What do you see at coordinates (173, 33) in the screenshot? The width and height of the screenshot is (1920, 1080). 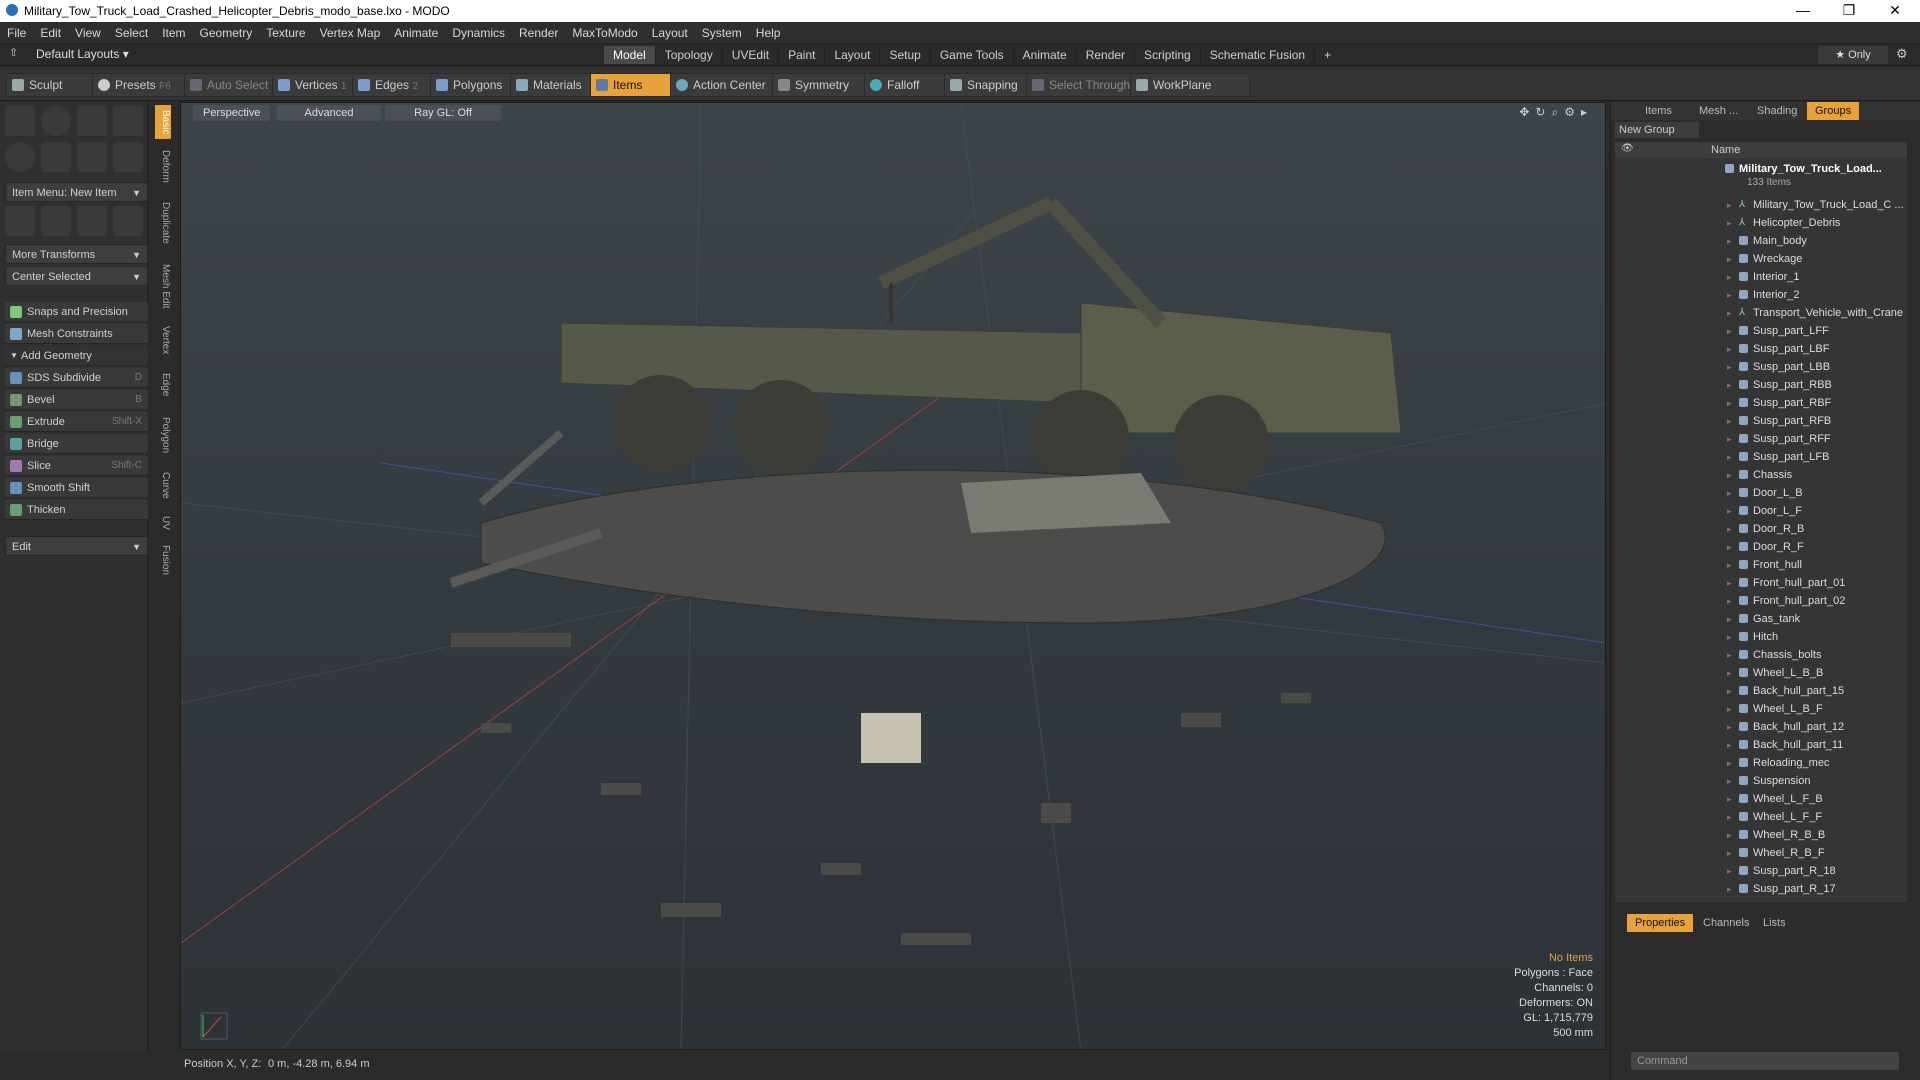 I see `menu-item: Item` at bounding box center [173, 33].